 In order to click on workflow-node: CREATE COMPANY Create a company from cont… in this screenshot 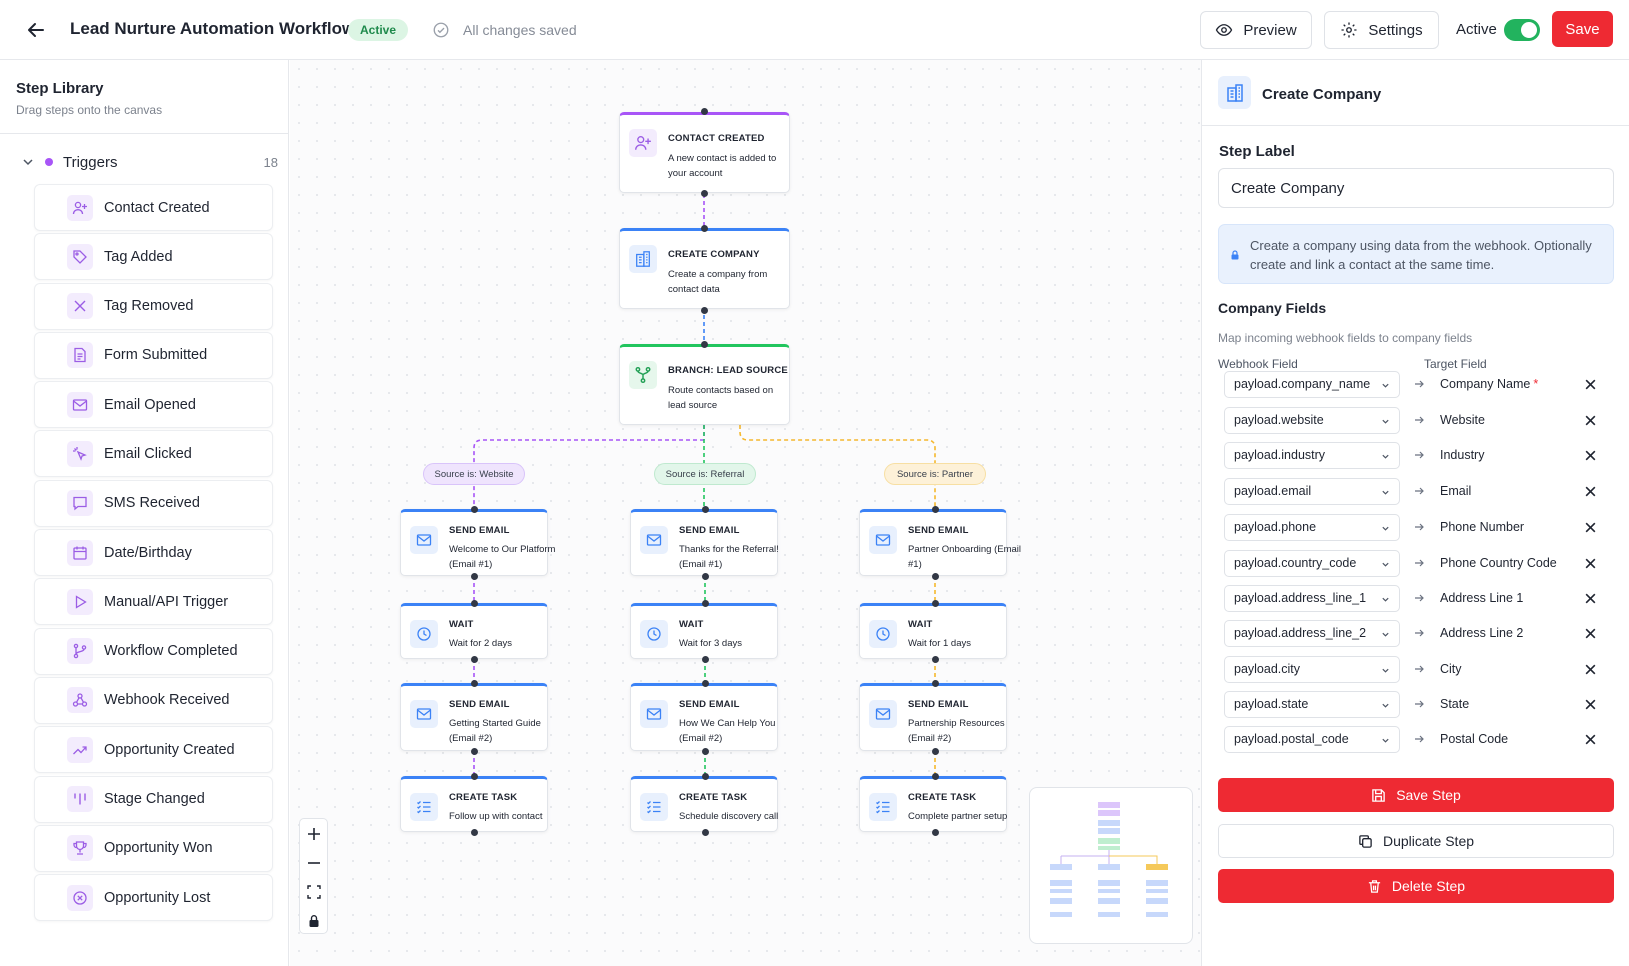, I will do `click(704, 268)`.